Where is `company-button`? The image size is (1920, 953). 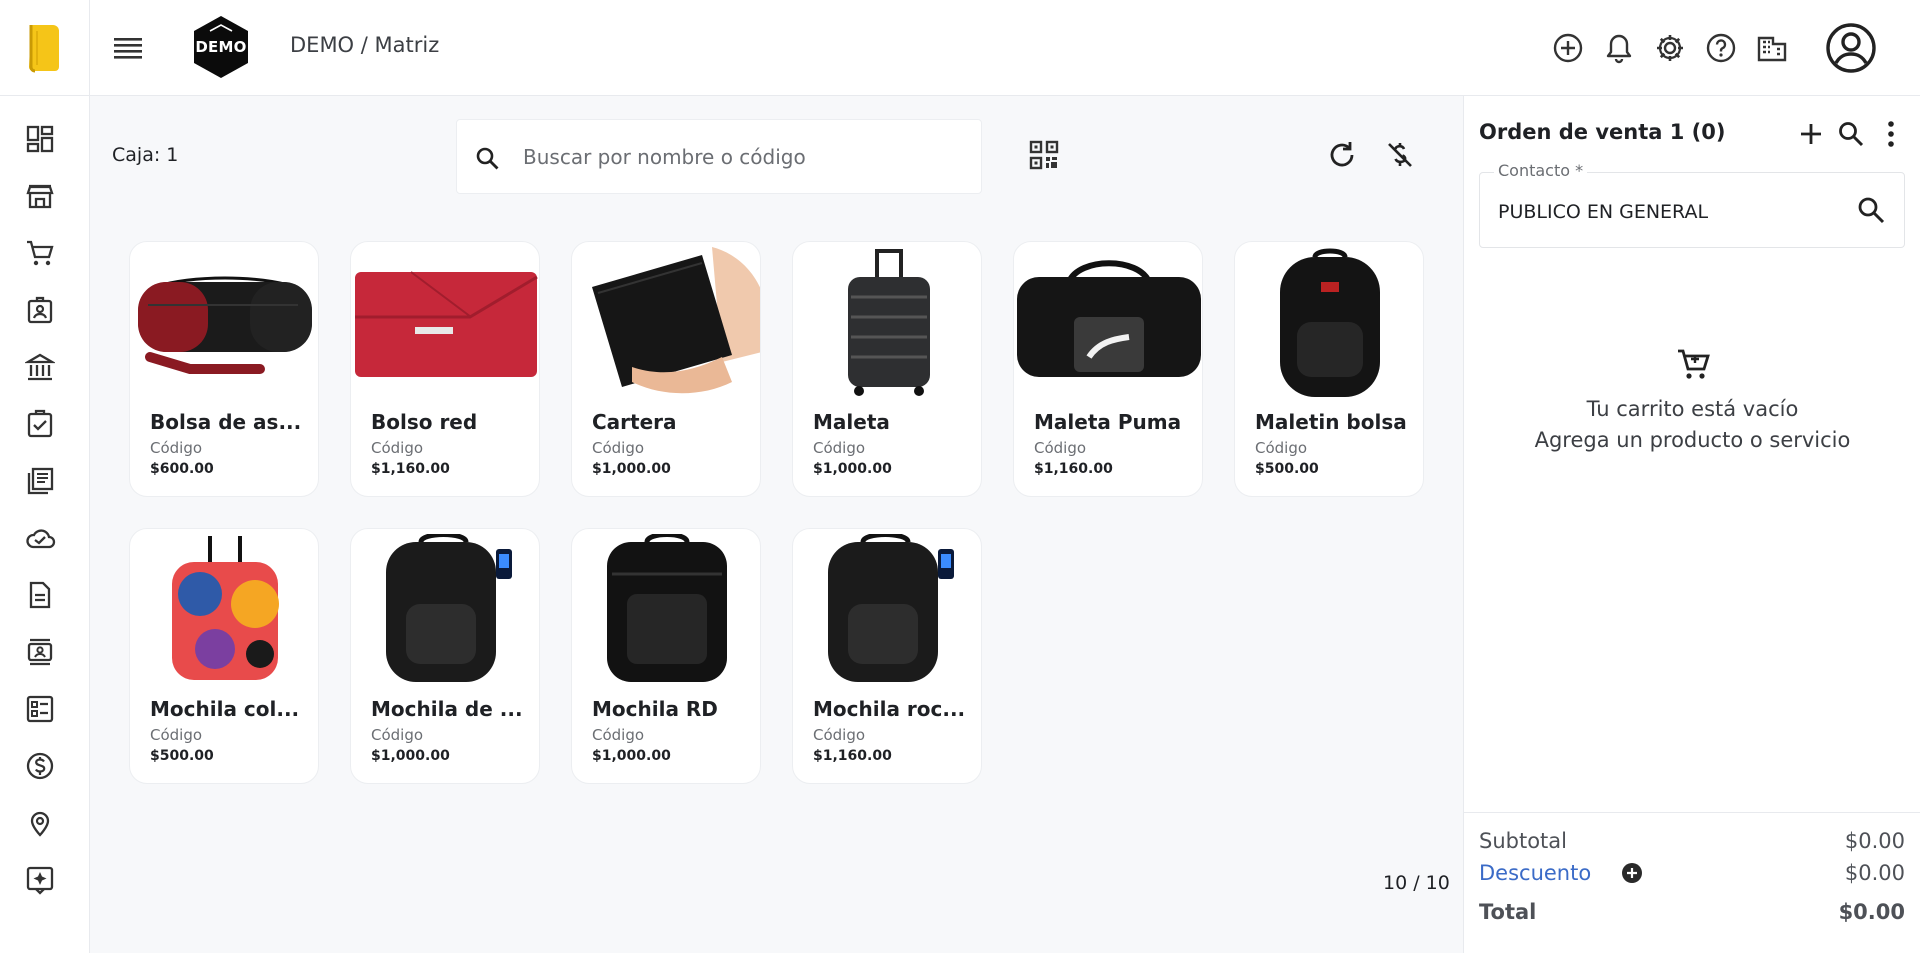
company-button is located at coordinates (1772, 48).